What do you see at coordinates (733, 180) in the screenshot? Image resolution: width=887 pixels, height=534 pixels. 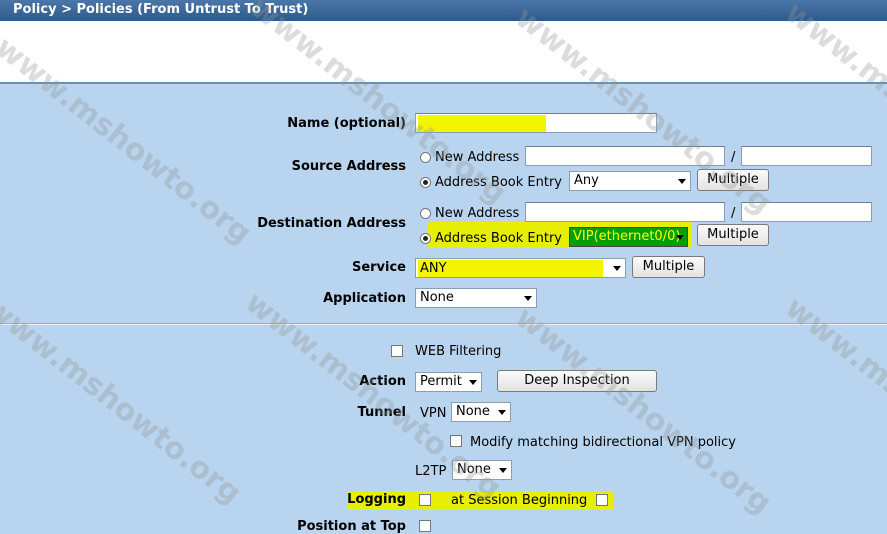 I see `source-multiple-button: Multiple` at bounding box center [733, 180].